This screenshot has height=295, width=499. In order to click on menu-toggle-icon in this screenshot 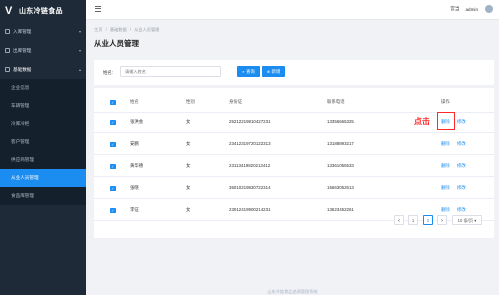, I will do `click(98, 9)`.